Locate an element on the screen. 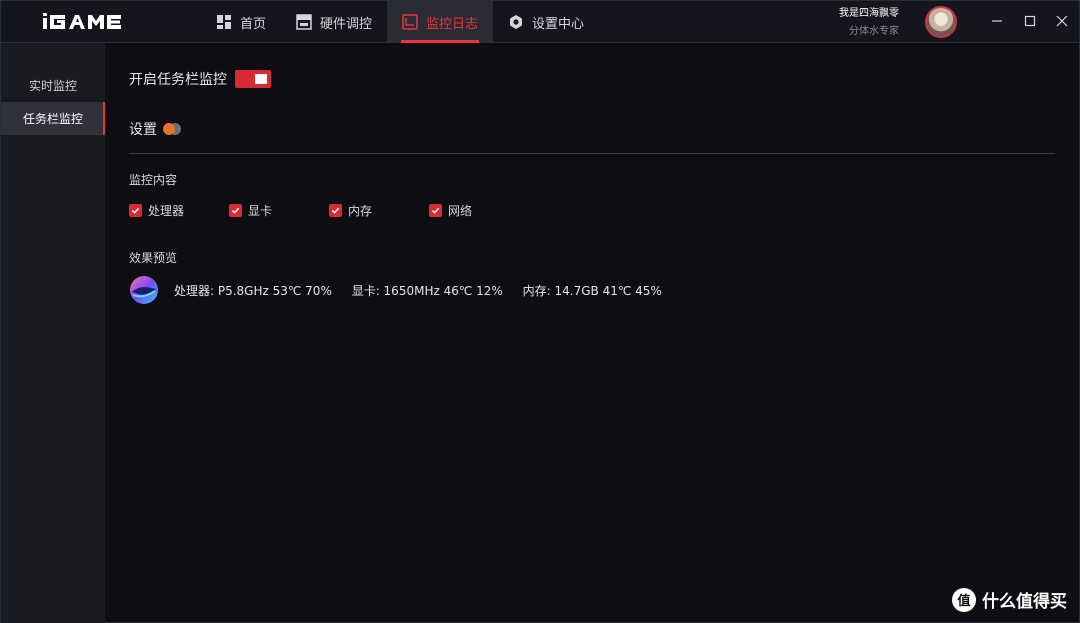  check-gpu: 显卡 is located at coordinates (279, 210).